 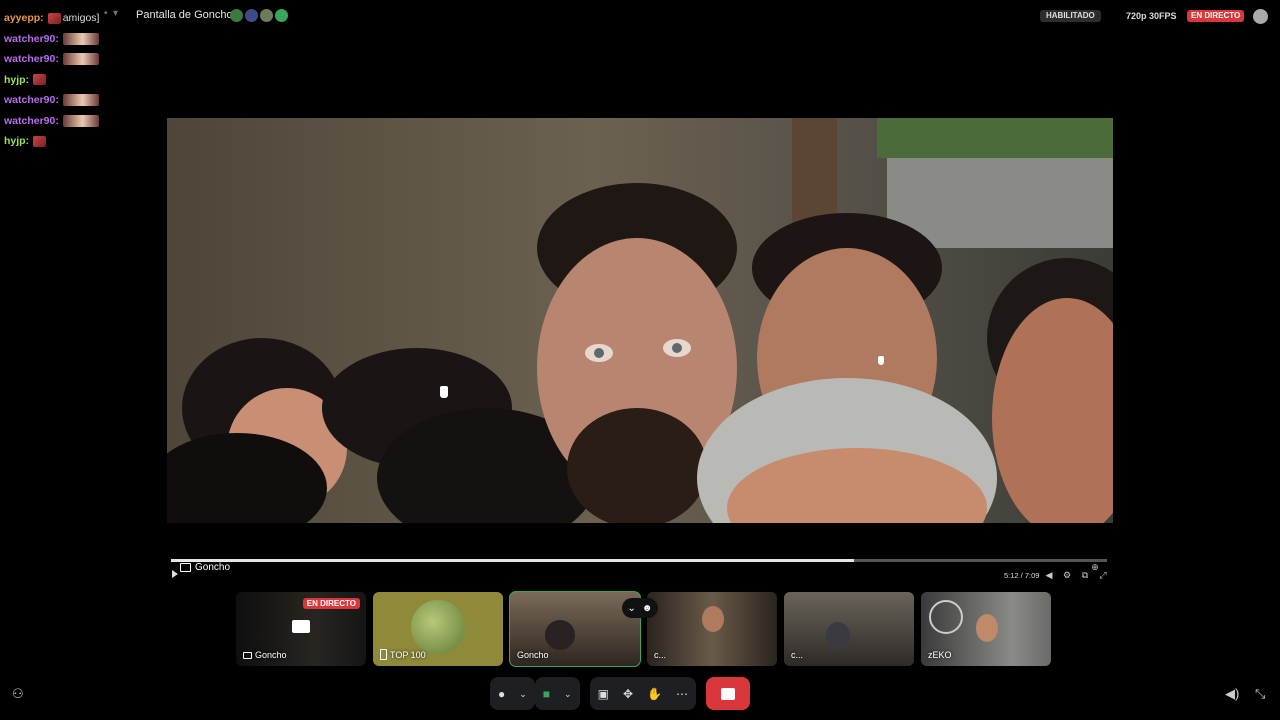 What do you see at coordinates (1103, 575) in the screenshot?
I see `fullscreen-icon: ⤢` at bounding box center [1103, 575].